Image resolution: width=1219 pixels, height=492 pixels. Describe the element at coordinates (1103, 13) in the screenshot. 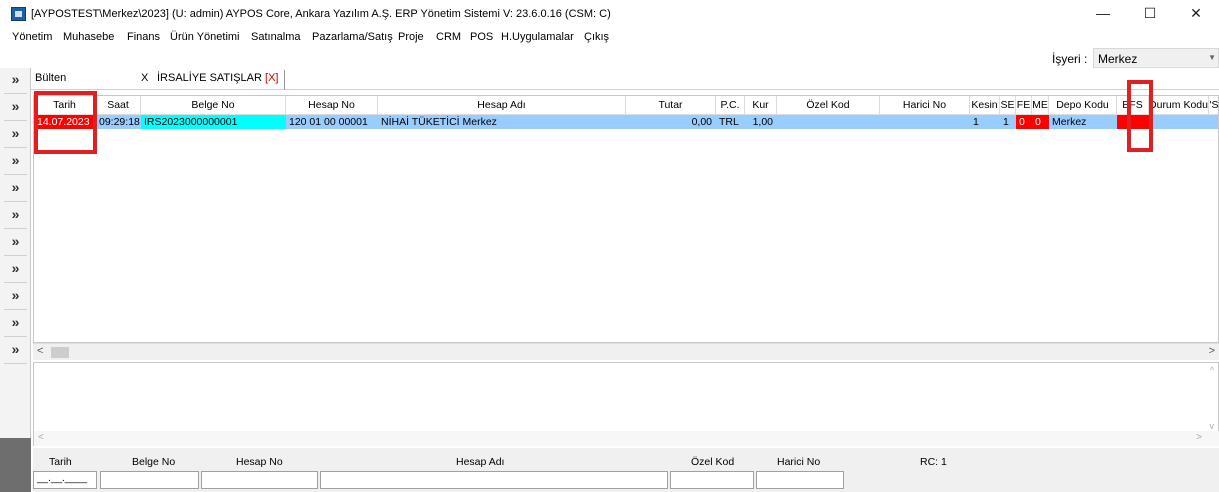

I see `minimize-button: —` at that location.